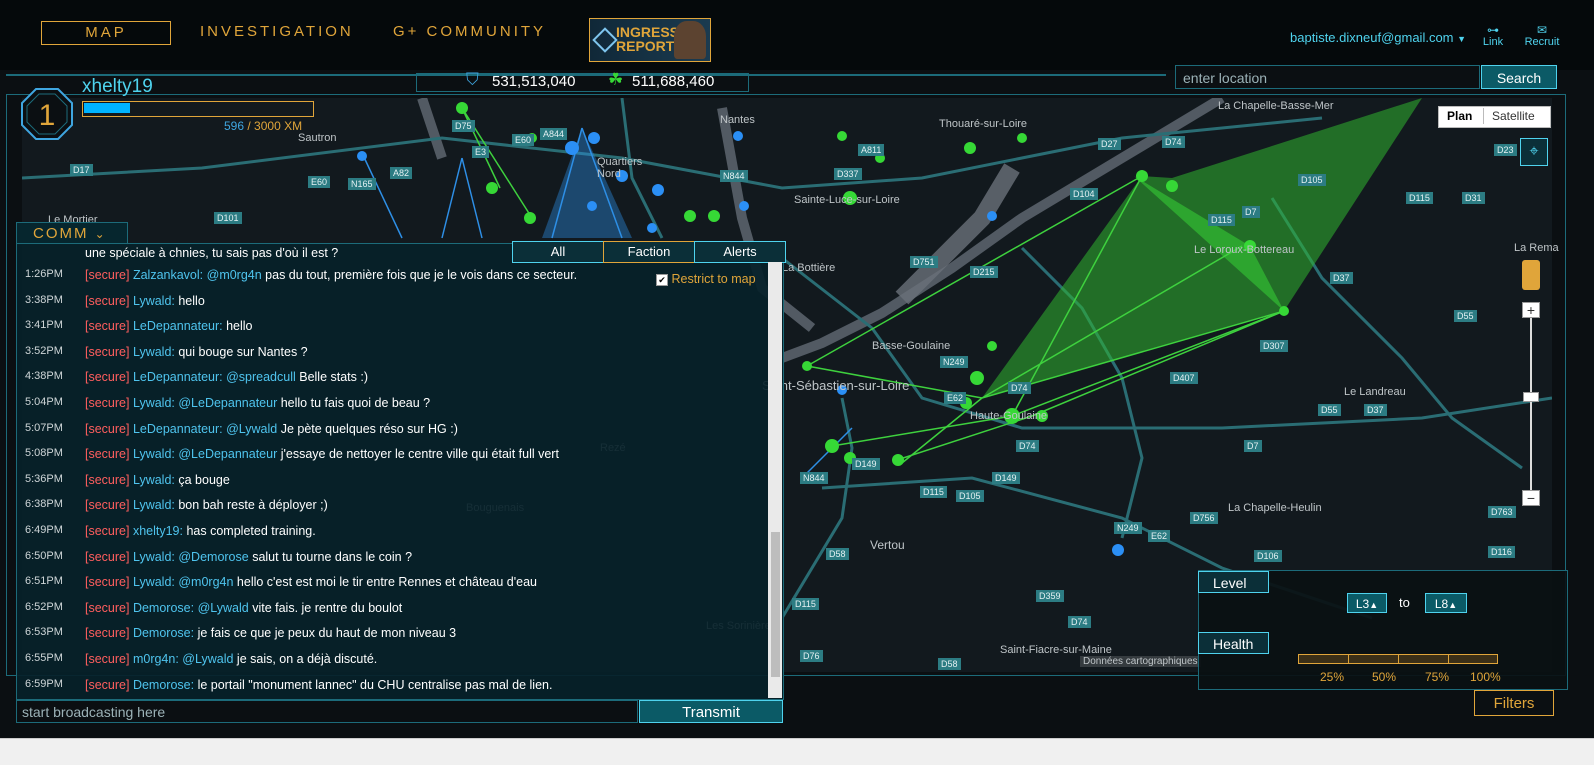 Image resolution: width=1594 pixels, height=765 pixels. I want to click on message-time: 6:50PM, so click(44, 555).